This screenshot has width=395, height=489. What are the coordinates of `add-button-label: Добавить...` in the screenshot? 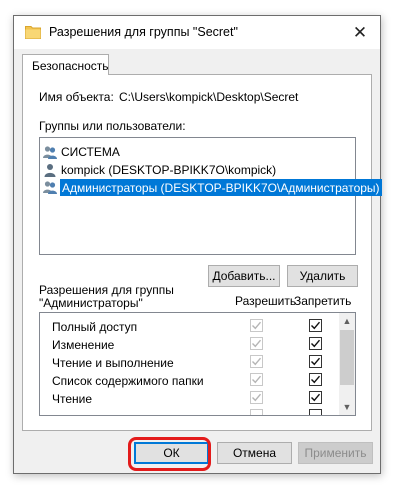 It's located at (244, 276).